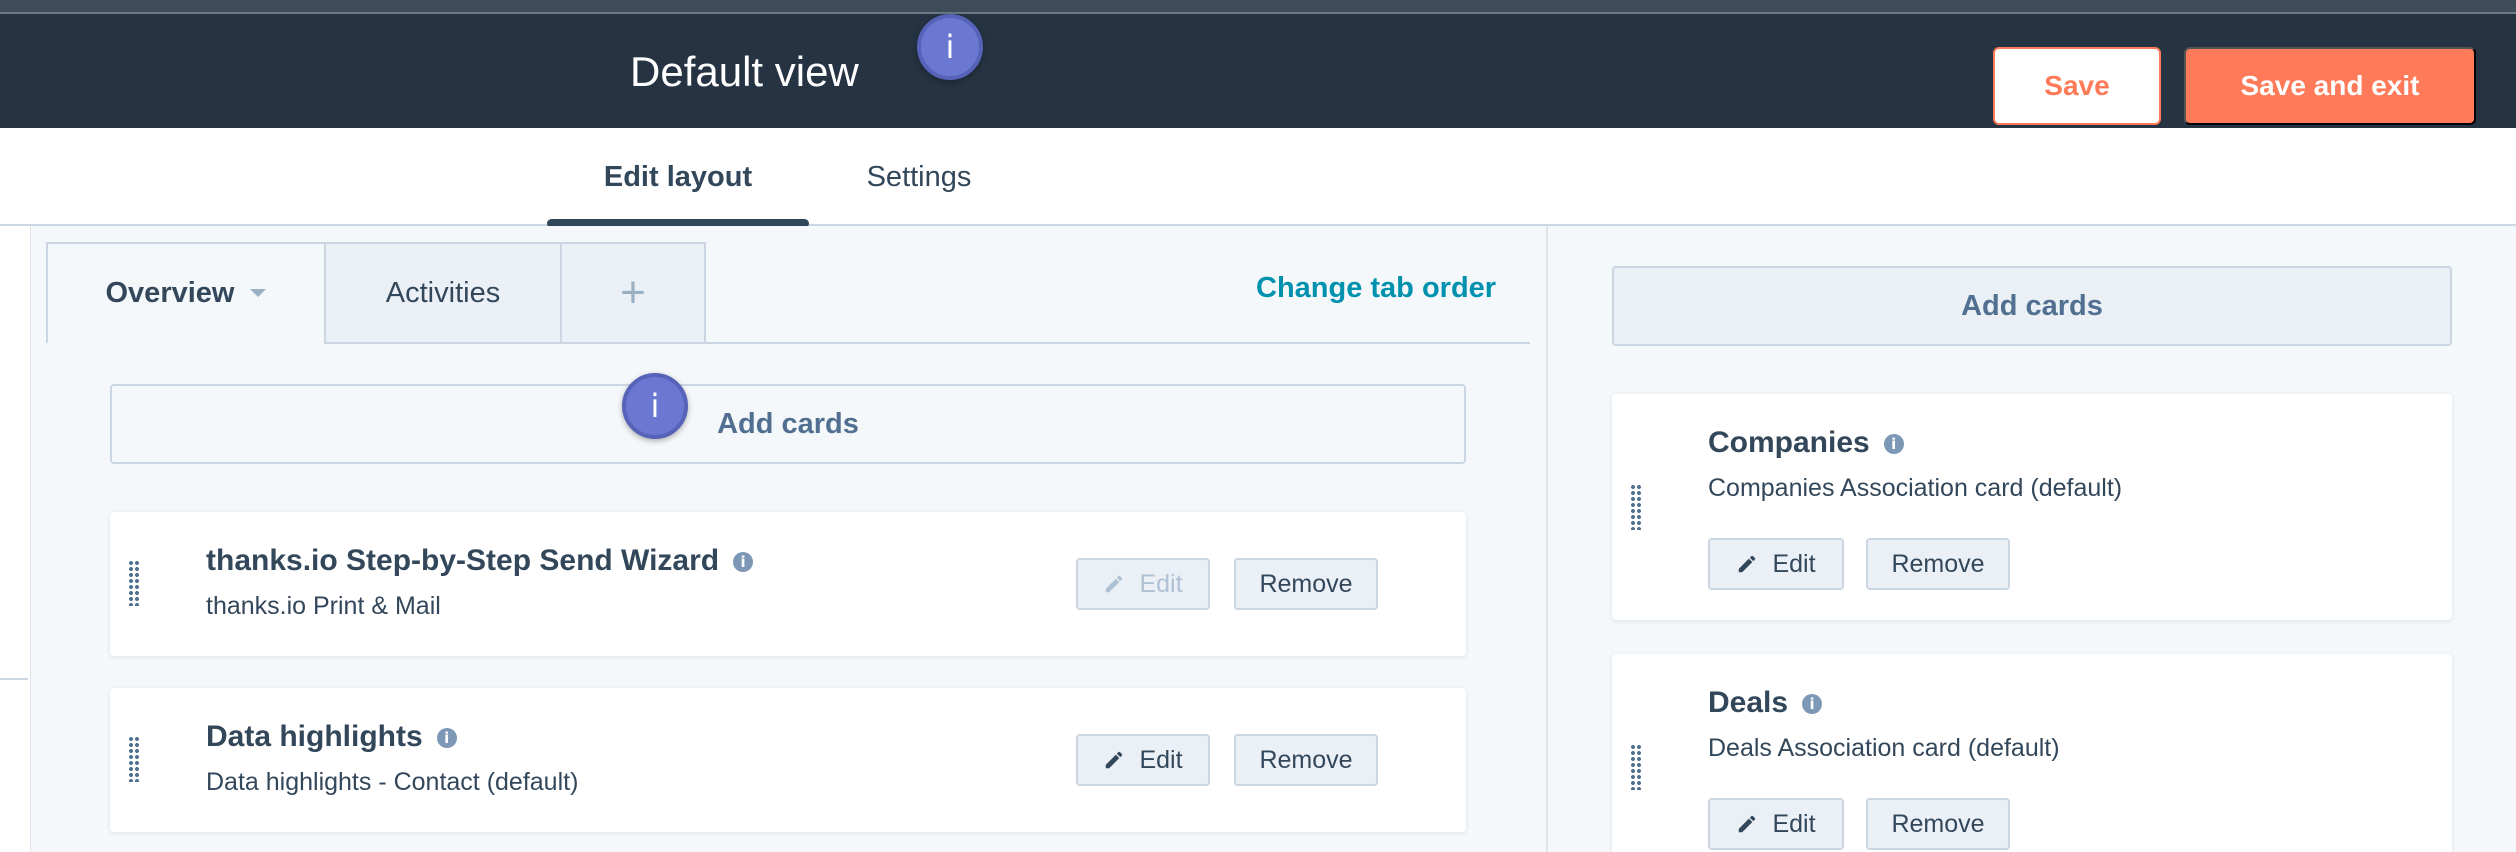 This screenshot has height=852, width=2516. Describe the element at coordinates (463, 560) in the screenshot. I see `card-title-text: thanks.io Step-by-Step Send Wizard` at that location.